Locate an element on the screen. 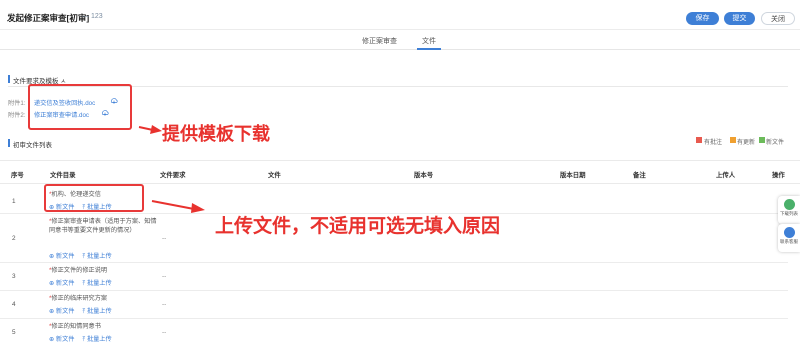  legend-annotated-swatch is located at coordinates (699, 140).